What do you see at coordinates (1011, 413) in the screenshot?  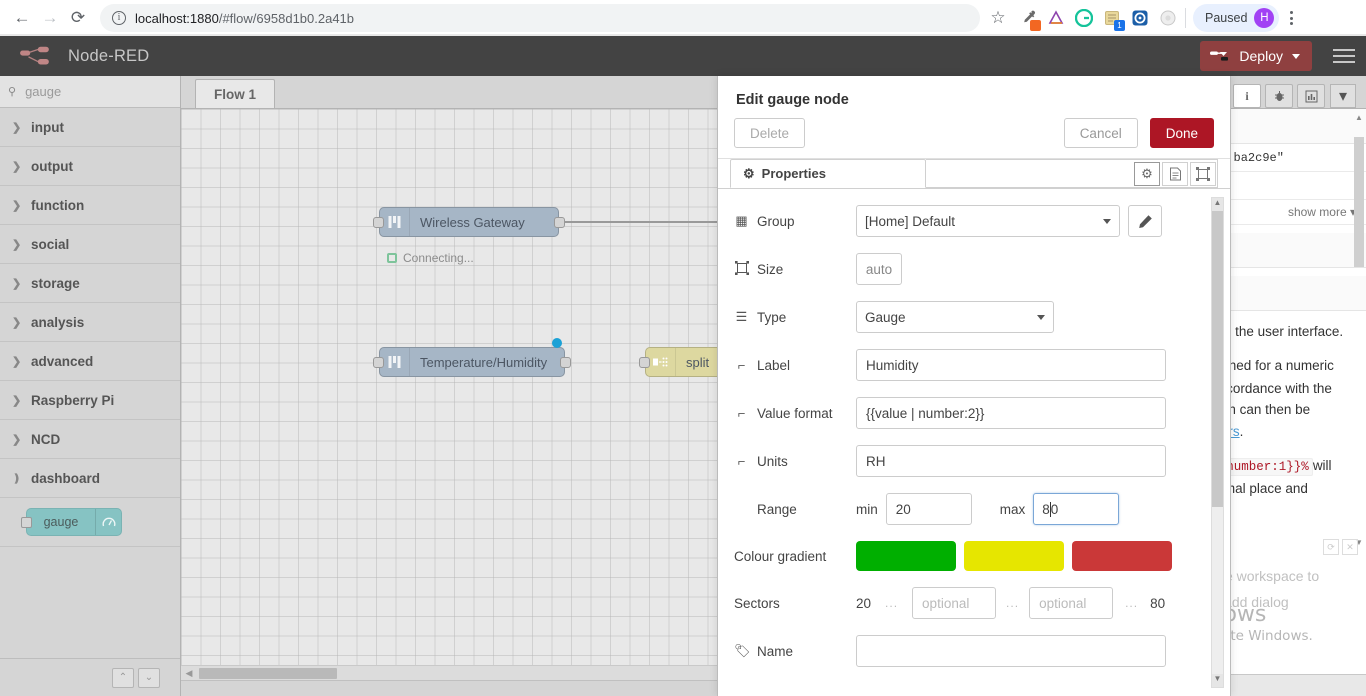 I see `value-format-input` at bounding box center [1011, 413].